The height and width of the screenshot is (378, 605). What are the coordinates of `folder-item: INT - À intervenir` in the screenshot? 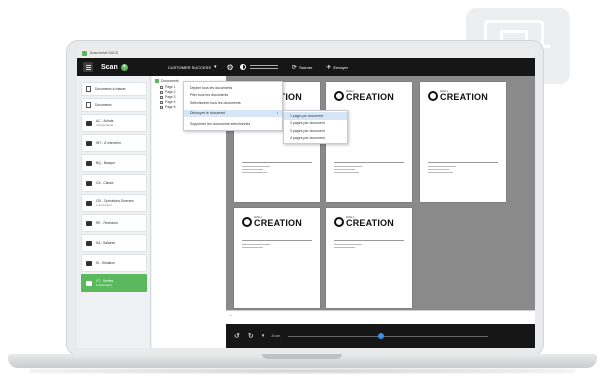 It's located at (114, 143).